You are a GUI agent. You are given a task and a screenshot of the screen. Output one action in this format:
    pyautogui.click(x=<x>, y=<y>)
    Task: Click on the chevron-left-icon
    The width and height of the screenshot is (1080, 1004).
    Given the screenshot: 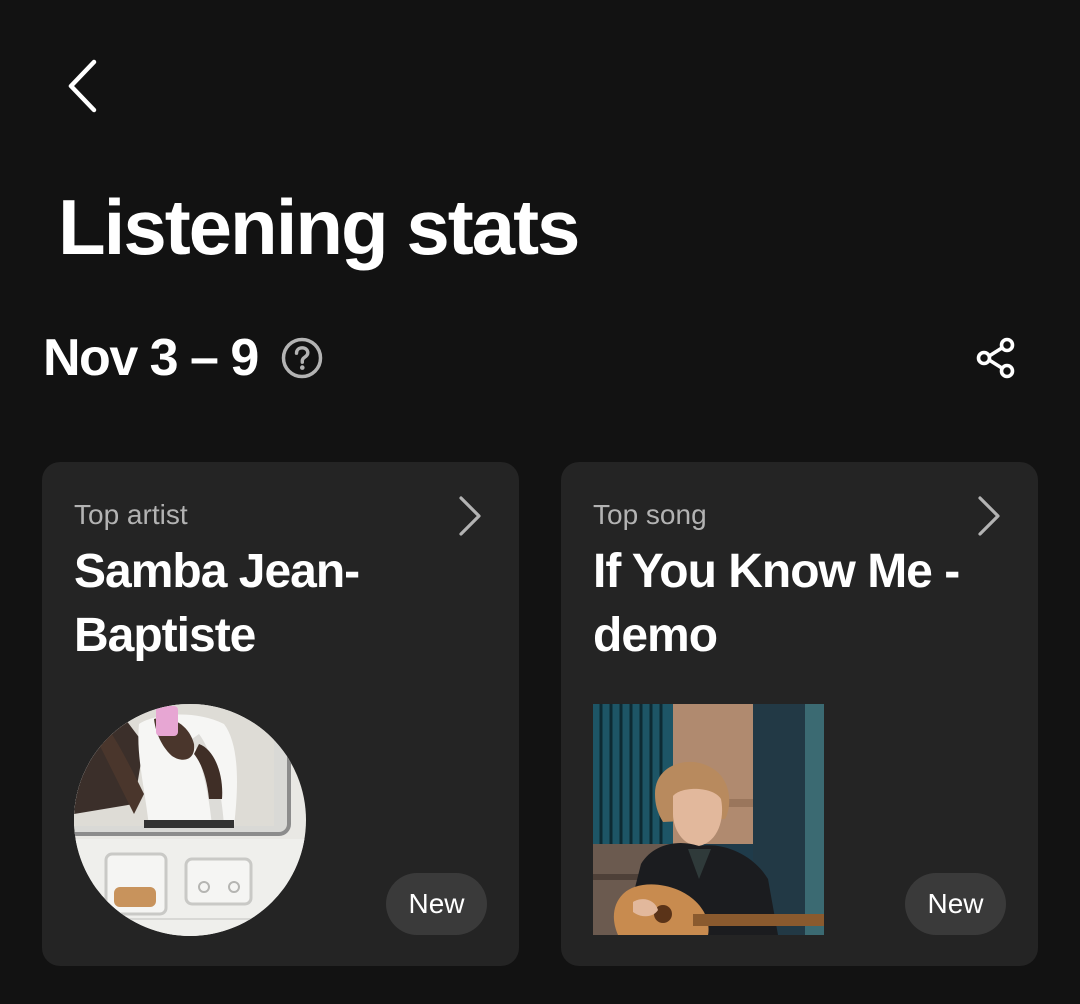 What is the action you would take?
    pyautogui.click(x=82, y=86)
    